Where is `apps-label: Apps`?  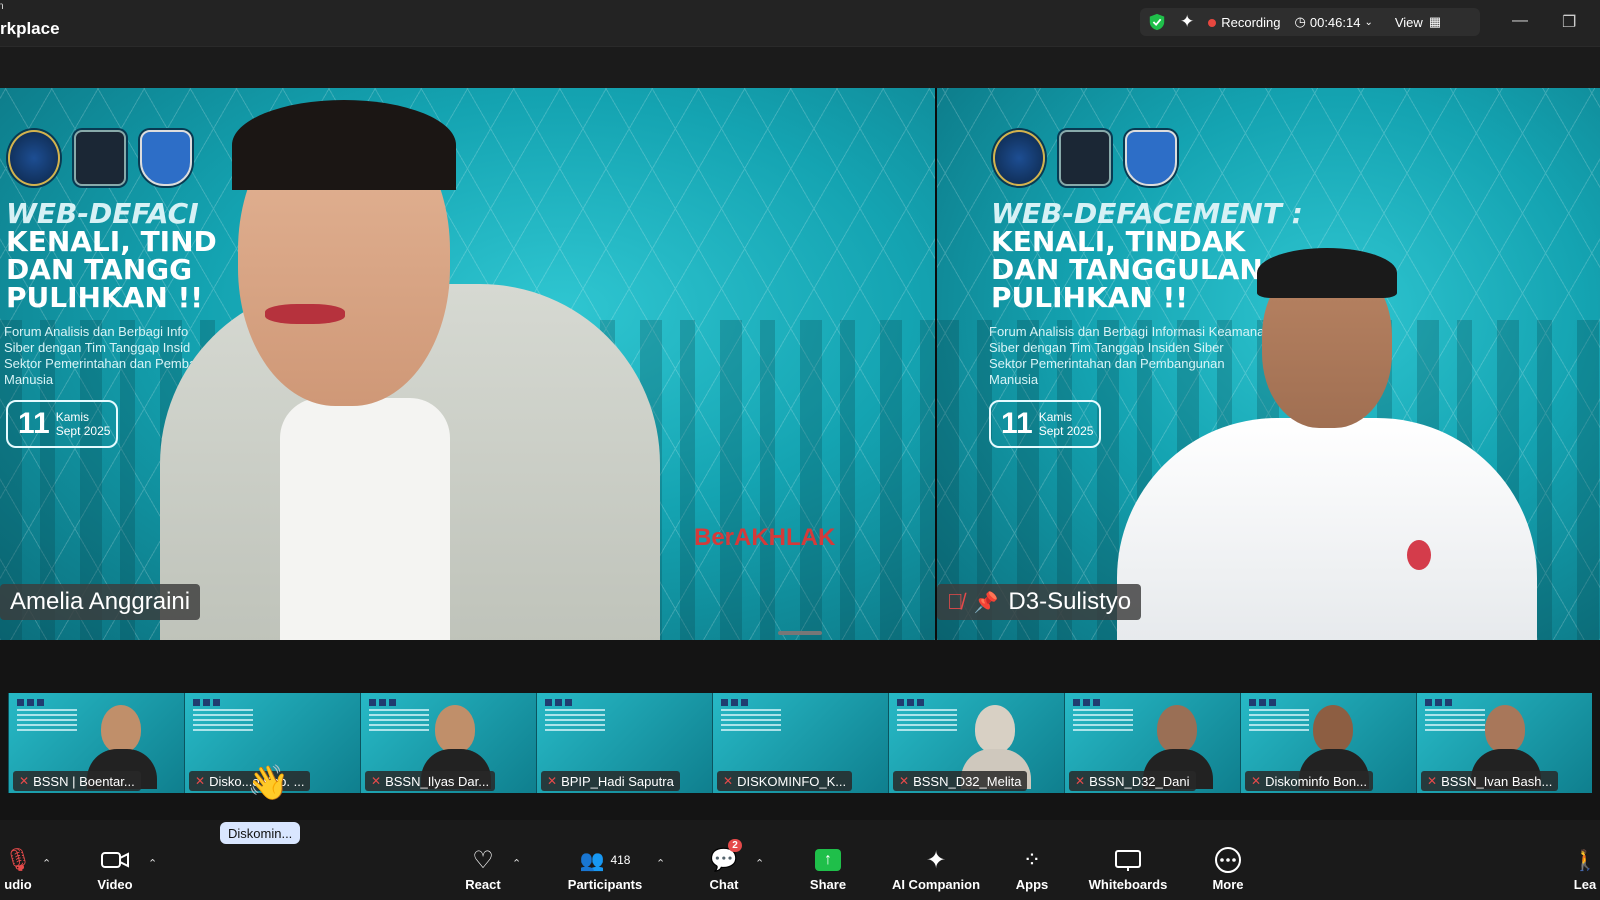 apps-label: Apps is located at coordinates (1032, 884).